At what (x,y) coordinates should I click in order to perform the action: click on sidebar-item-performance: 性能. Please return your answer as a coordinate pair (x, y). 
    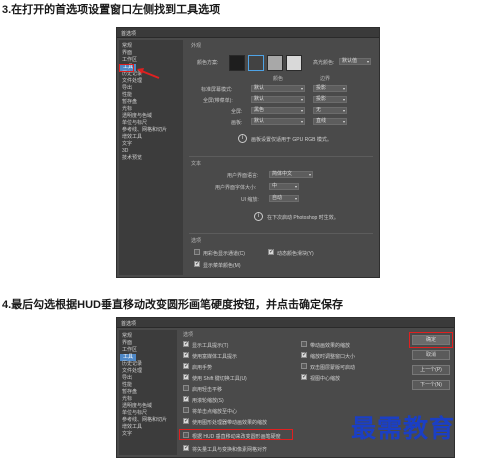
    Looking at the image, I should click on (127, 385).